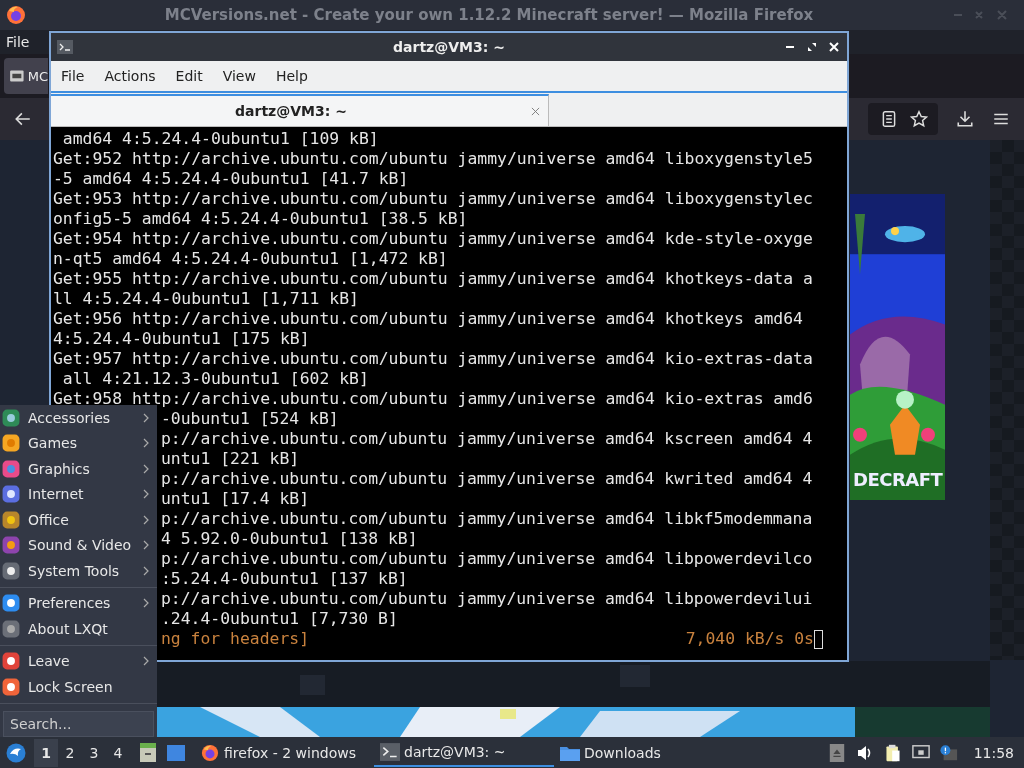 This screenshot has height=768, width=1024. What do you see at coordinates (836, 752) in the screenshot?
I see `eject-icon` at bounding box center [836, 752].